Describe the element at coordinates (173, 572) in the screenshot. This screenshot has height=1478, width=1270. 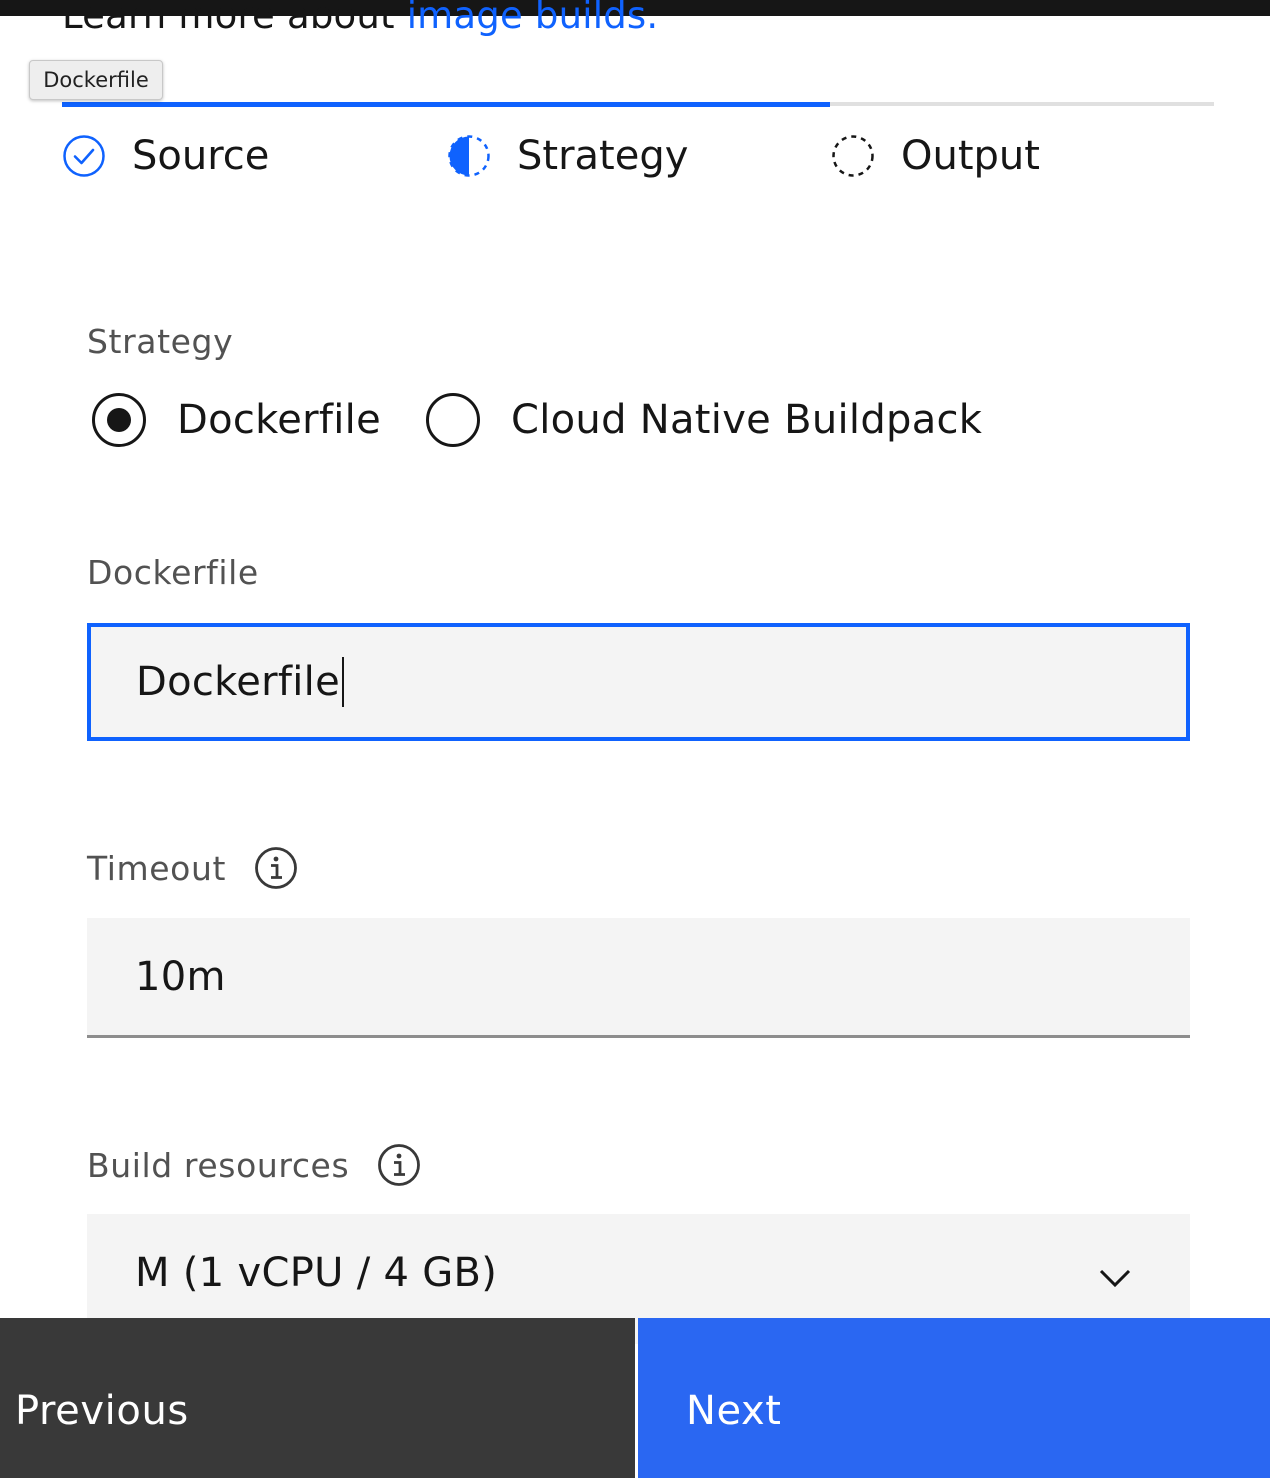
I see `dockerfile-field-label: Dockerfile` at that location.